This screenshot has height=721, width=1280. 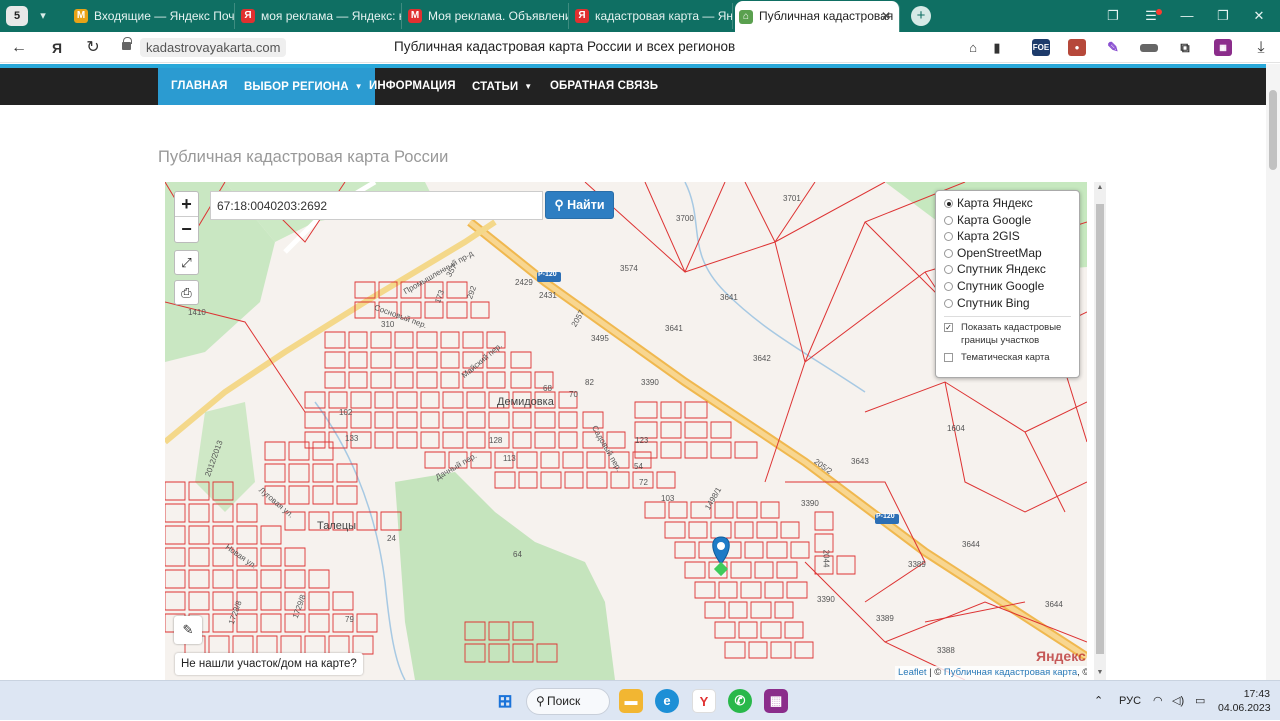 What do you see at coordinates (303, 86) in the screenshot?
I see `nav-region-select: Выбор региона ▼` at bounding box center [303, 86].